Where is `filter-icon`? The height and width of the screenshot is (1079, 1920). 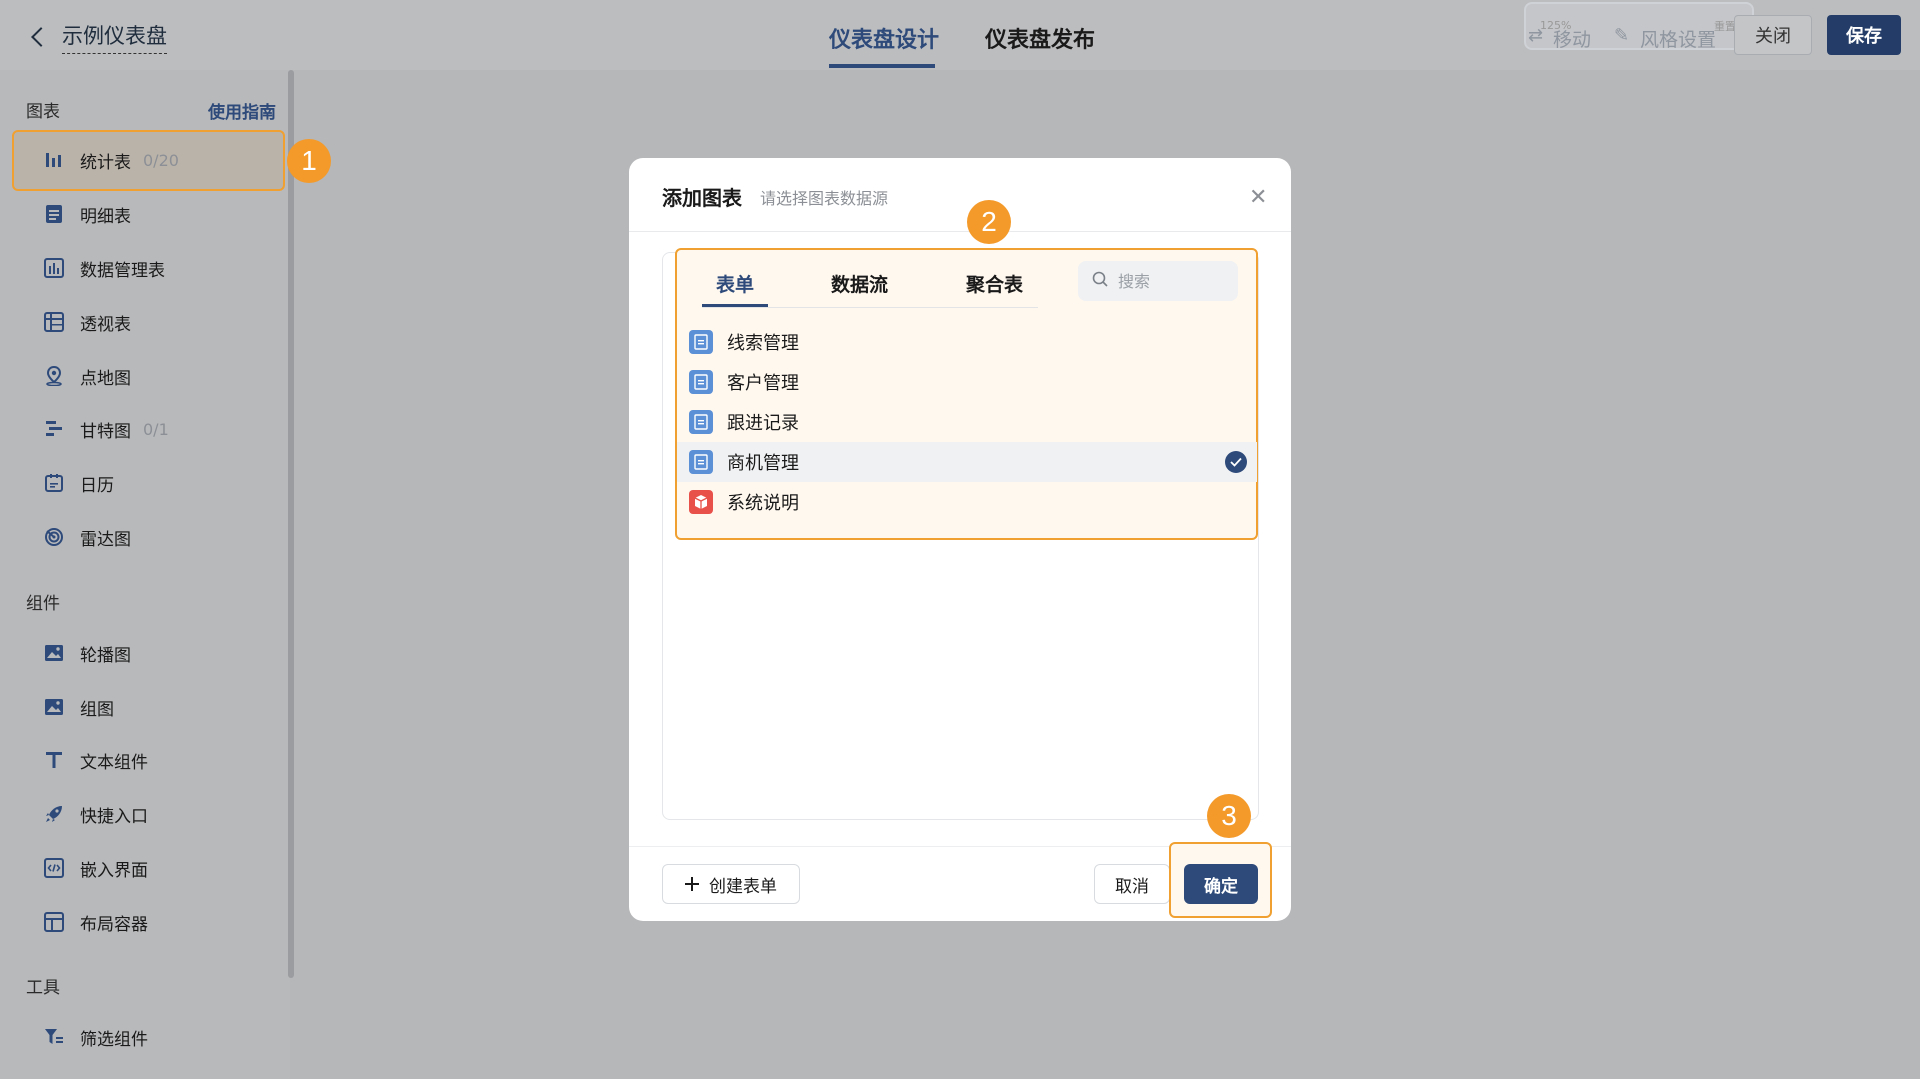
filter-icon is located at coordinates (54, 1037).